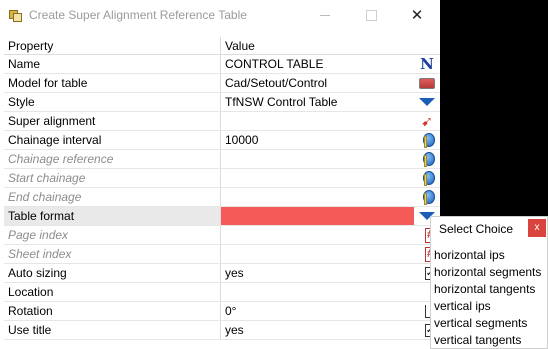 This screenshot has height=349, width=548. I want to click on property-row: Table format, so click(222, 216).